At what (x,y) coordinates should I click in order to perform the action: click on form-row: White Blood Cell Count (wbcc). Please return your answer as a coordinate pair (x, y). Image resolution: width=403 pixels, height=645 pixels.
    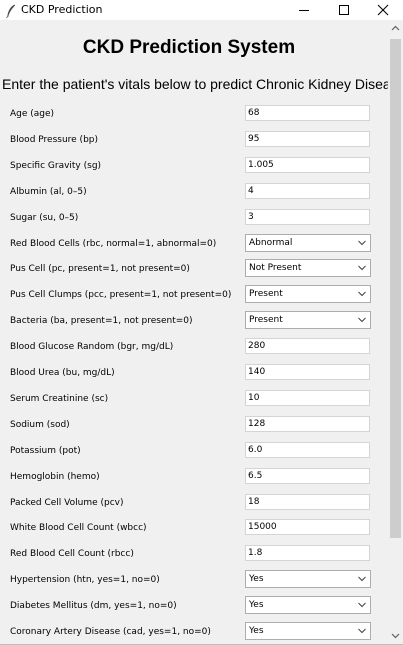
    Looking at the image, I should click on (194, 530).